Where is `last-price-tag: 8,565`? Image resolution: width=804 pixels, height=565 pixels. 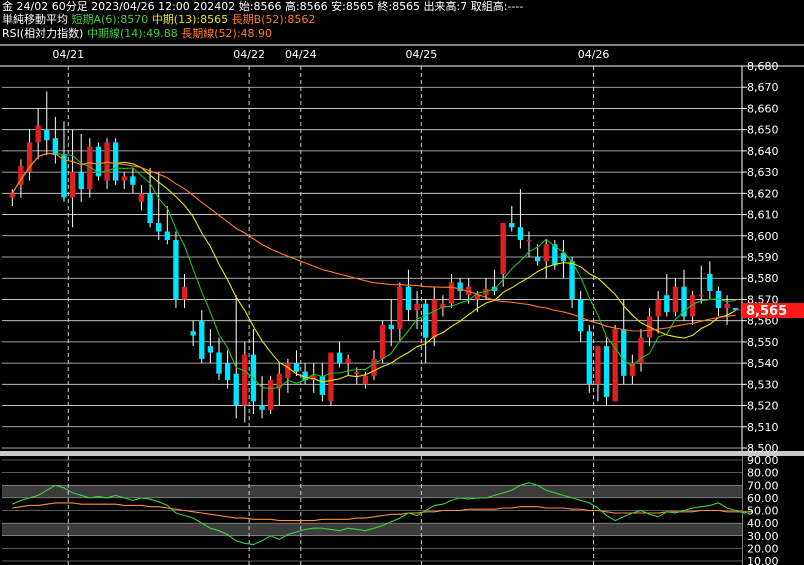
last-price-tag: 8,565 is located at coordinates (769, 311).